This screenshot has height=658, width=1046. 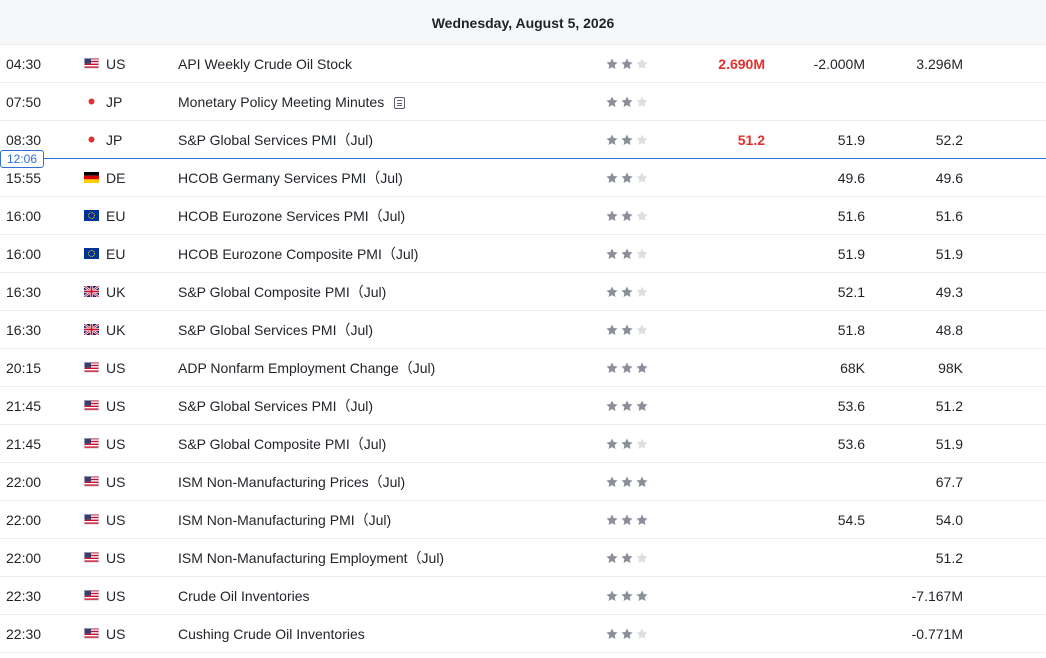 I want to click on event-name: Crude Oil Inventories, so click(x=244, y=596).